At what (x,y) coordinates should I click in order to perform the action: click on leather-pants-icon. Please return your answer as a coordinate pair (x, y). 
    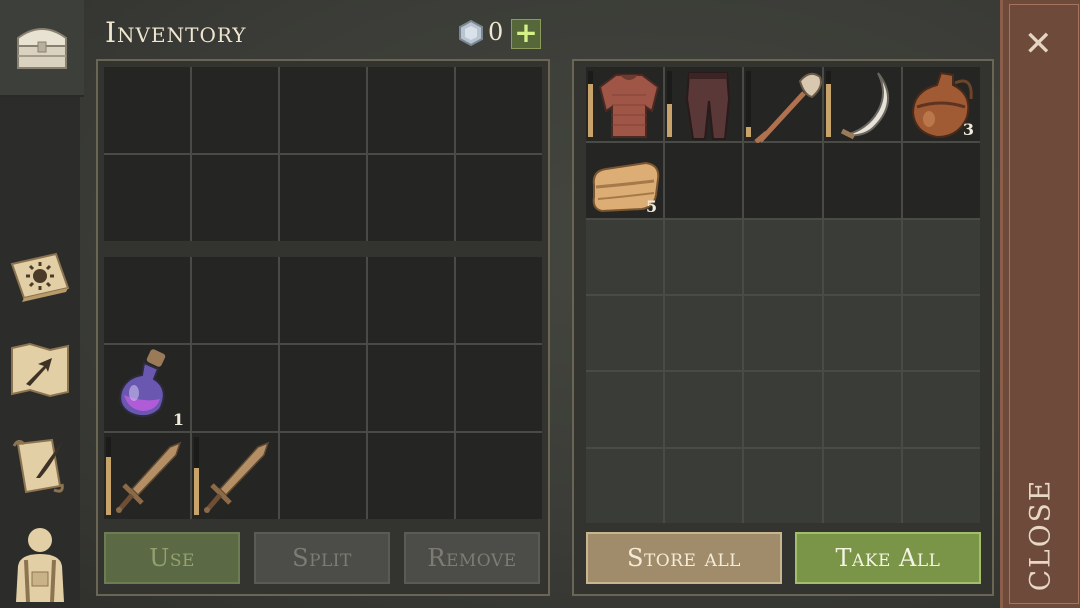
    Looking at the image, I should click on (708, 106).